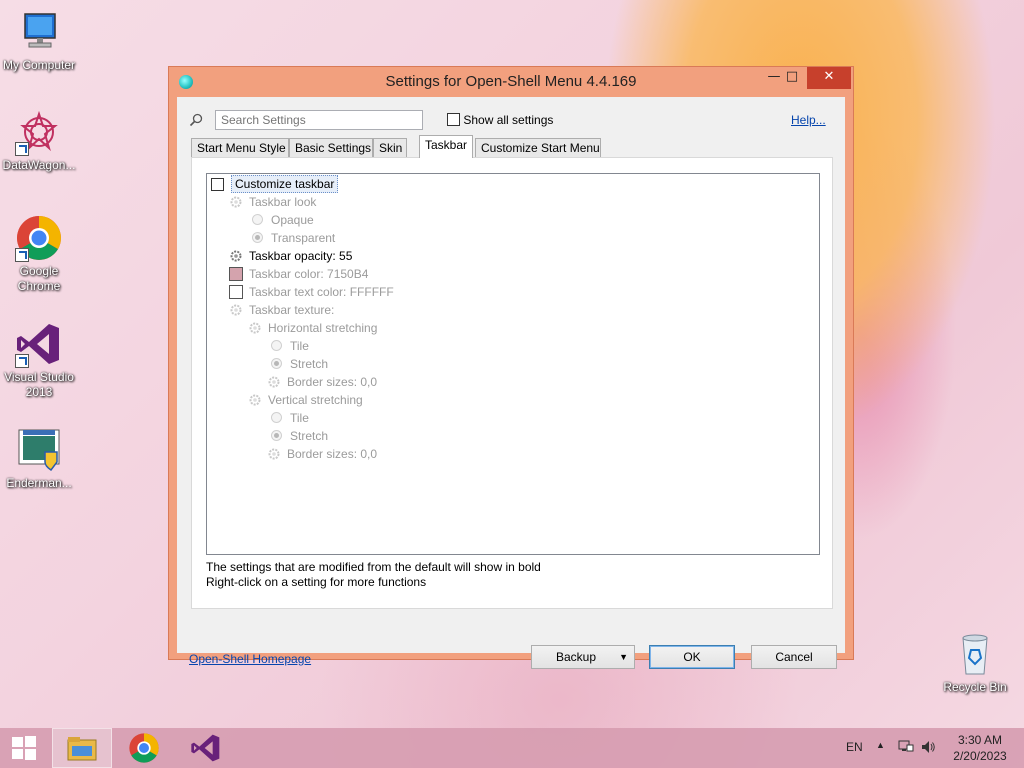 This screenshot has width=1024, height=768. I want to click on chevron-up-icon: ▲, so click(880, 745).